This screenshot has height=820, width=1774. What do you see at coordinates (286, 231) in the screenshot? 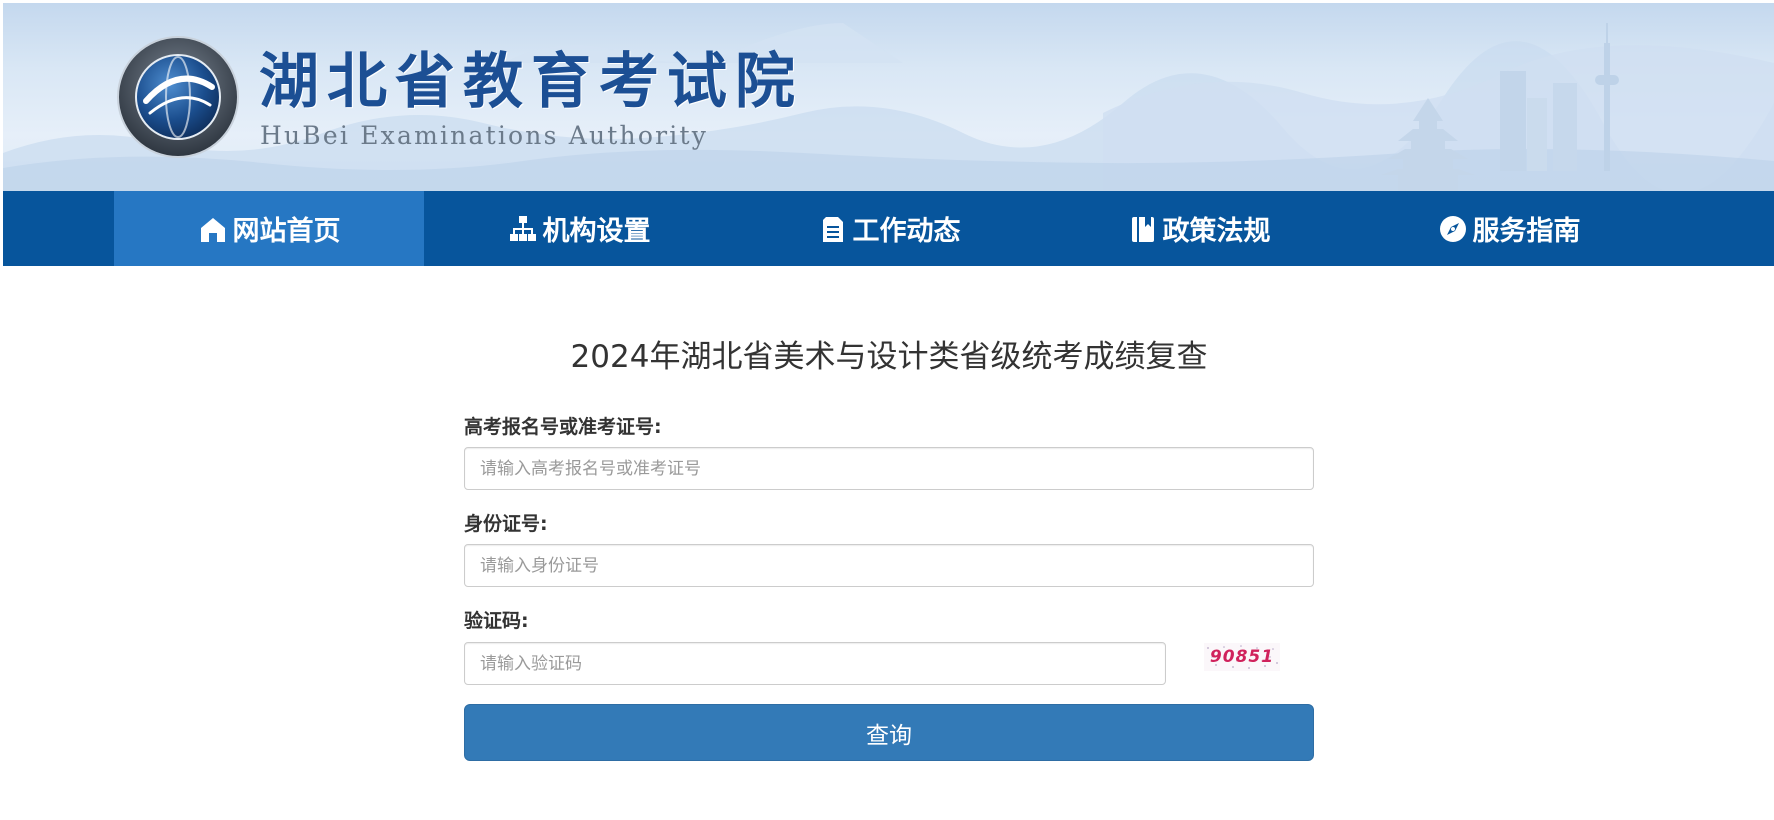
I see `nav-item-label: 网站首页` at bounding box center [286, 231].